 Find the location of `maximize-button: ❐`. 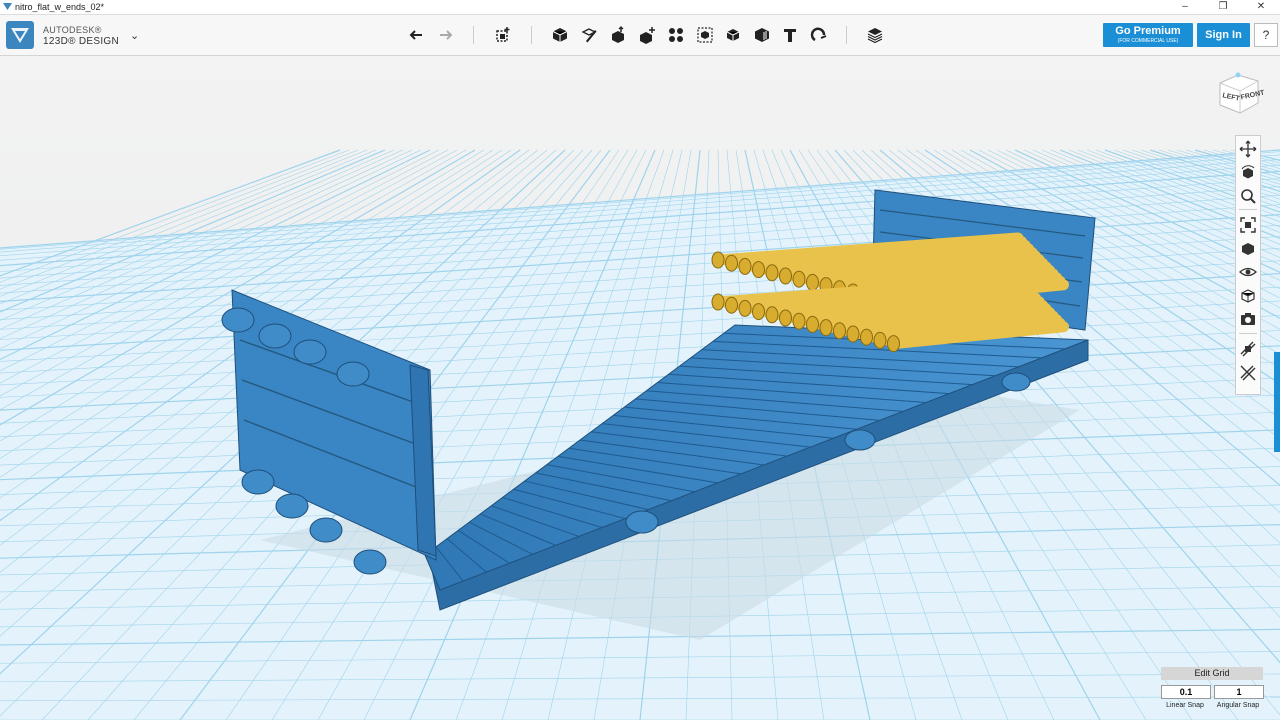

maximize-button: ❐ is located at coordinates (1223, 7).